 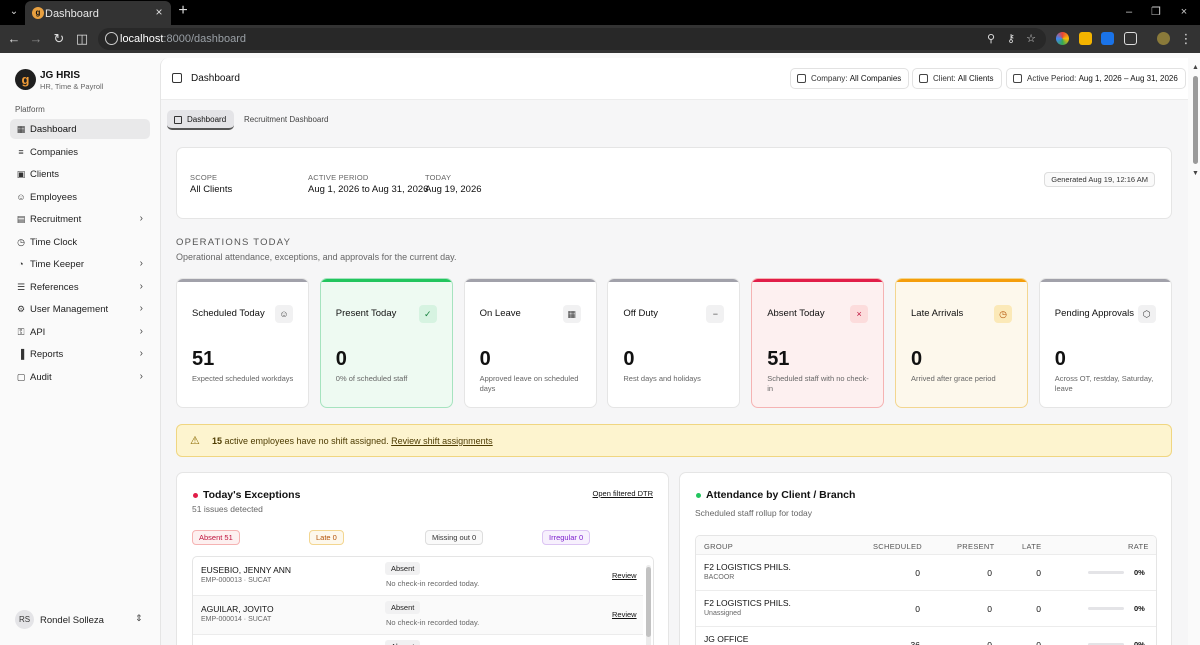 I want to click on review-shift-assignments-link: Review shift assignments, so click(x=442, y=441).